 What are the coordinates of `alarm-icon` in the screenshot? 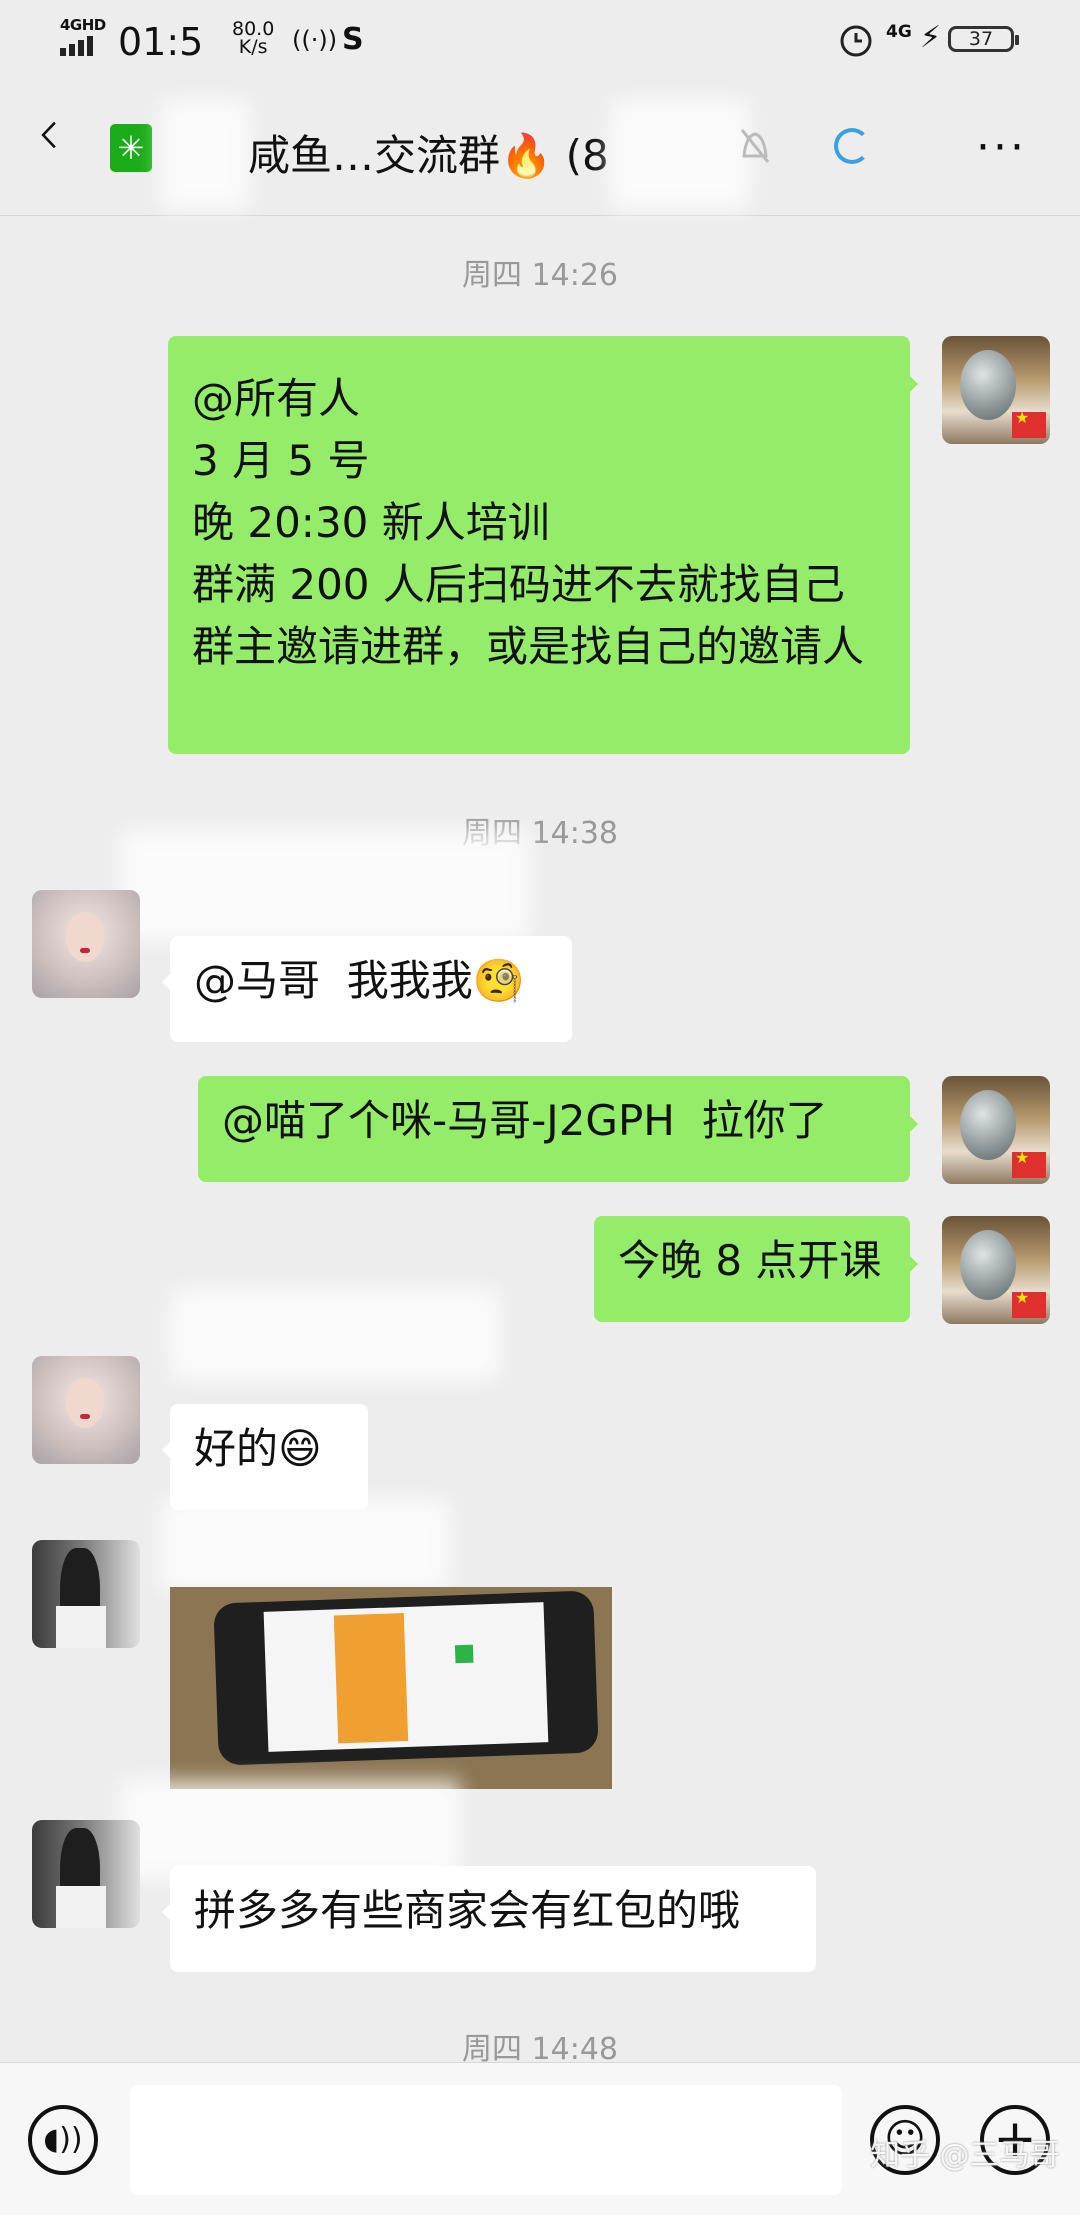 It's located at (856, 41).